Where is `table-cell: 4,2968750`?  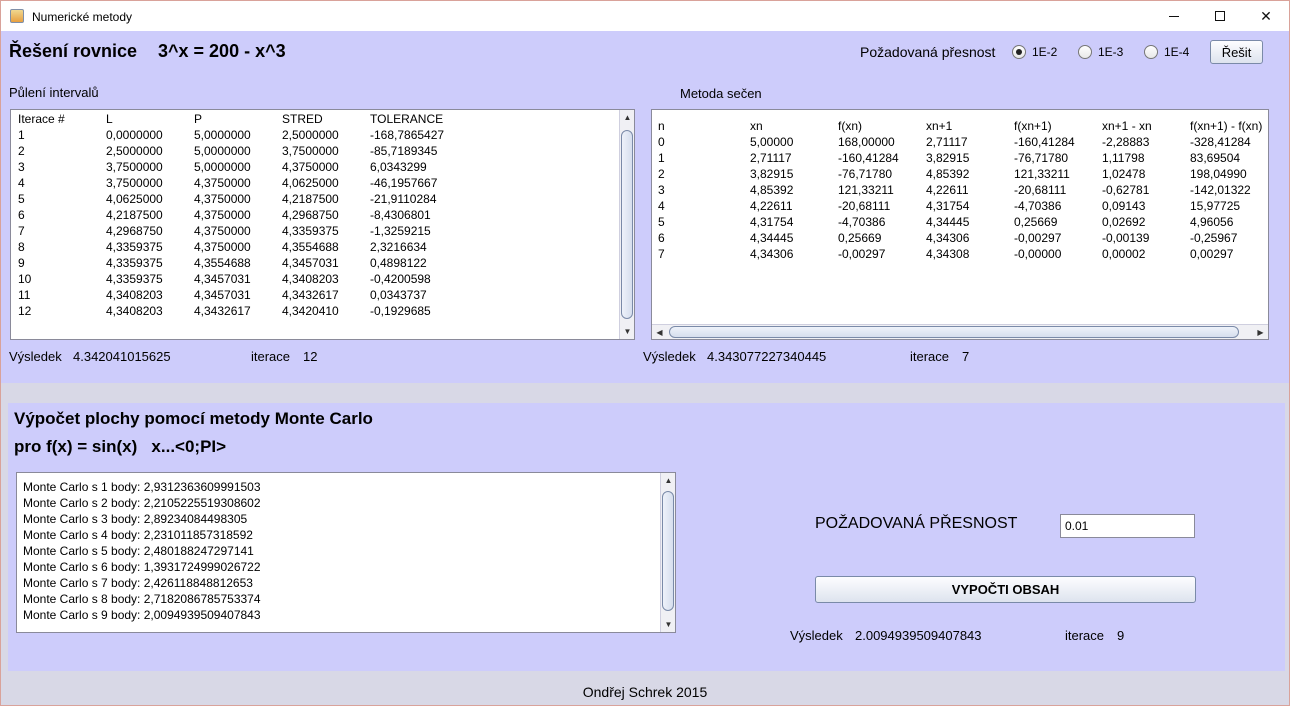
table-cell: 4,2968750 is located at coordinates (310, 215).